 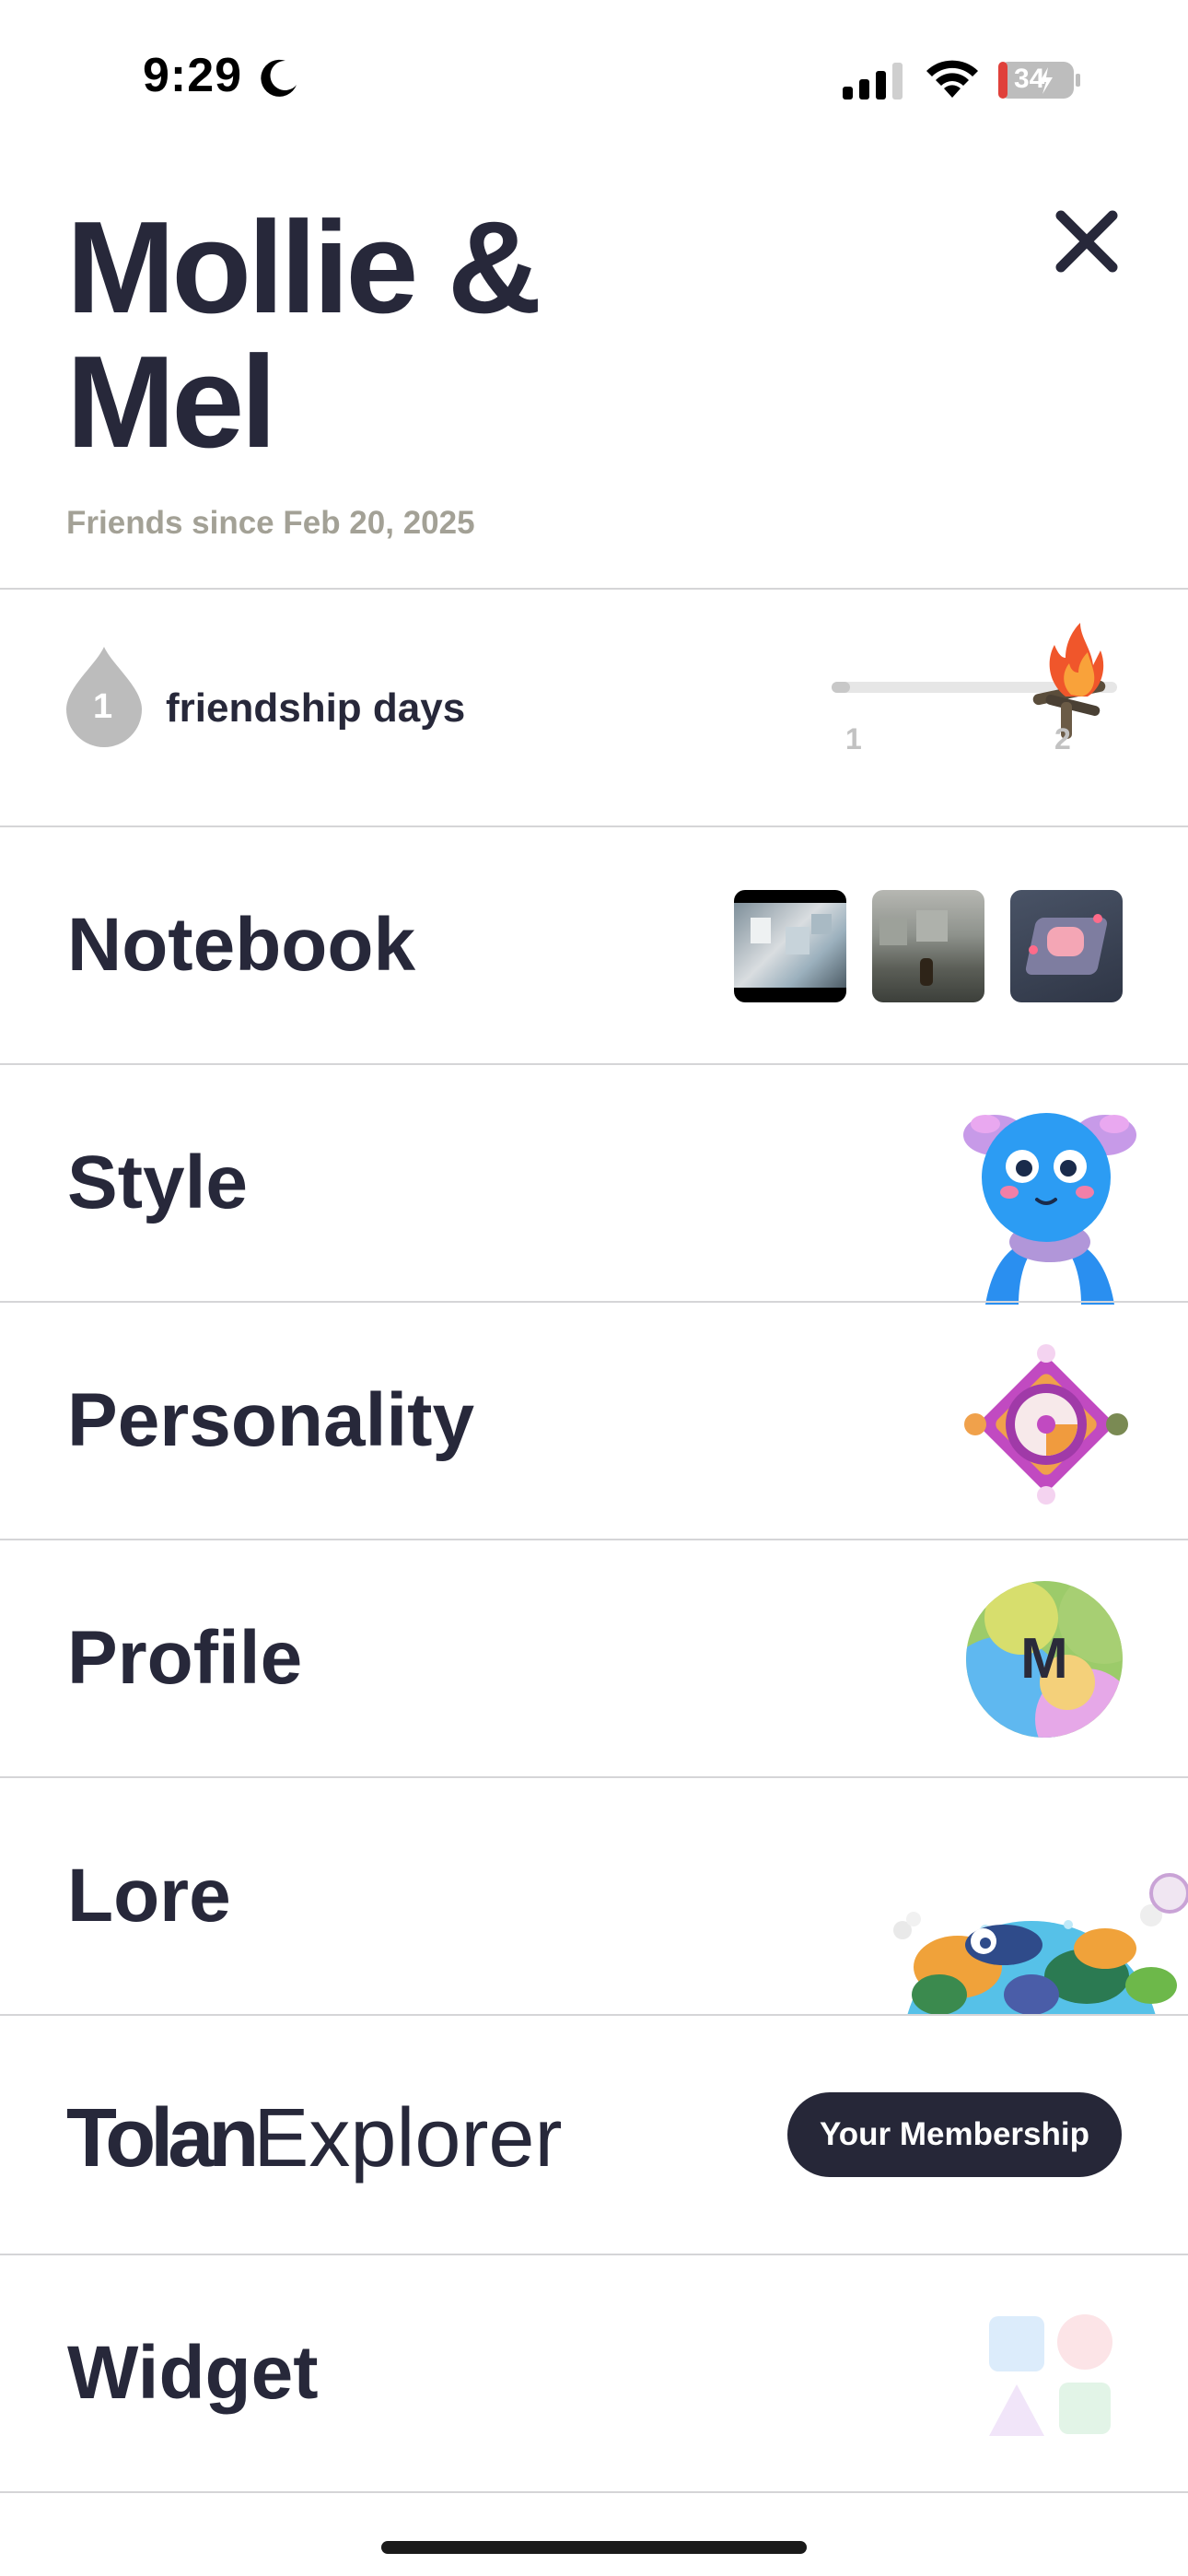 I want to click on wifi-icon, so click(x=952, y=79).